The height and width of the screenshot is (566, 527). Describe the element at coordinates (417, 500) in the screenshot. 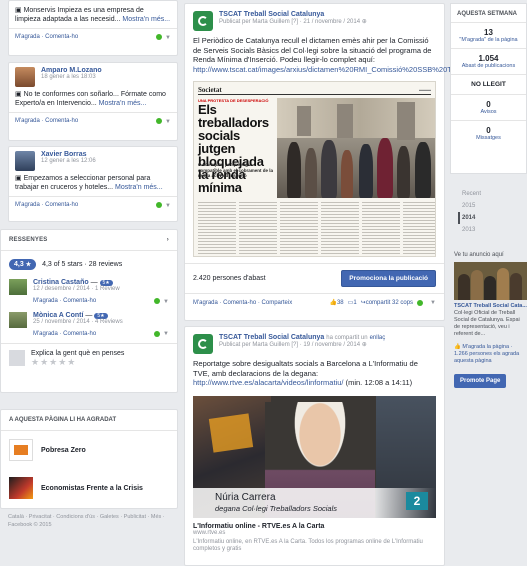

I see `tve2-channel-logo: 2` at that location.